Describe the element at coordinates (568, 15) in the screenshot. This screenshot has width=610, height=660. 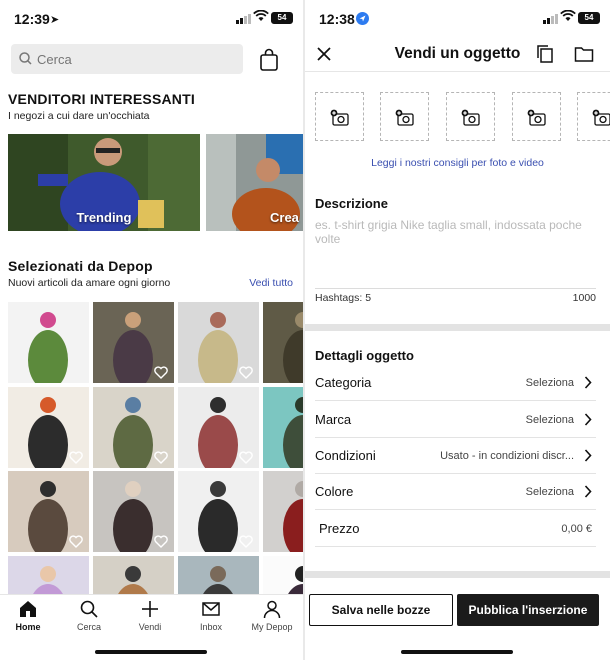
I see `wifi-icon` at that location.